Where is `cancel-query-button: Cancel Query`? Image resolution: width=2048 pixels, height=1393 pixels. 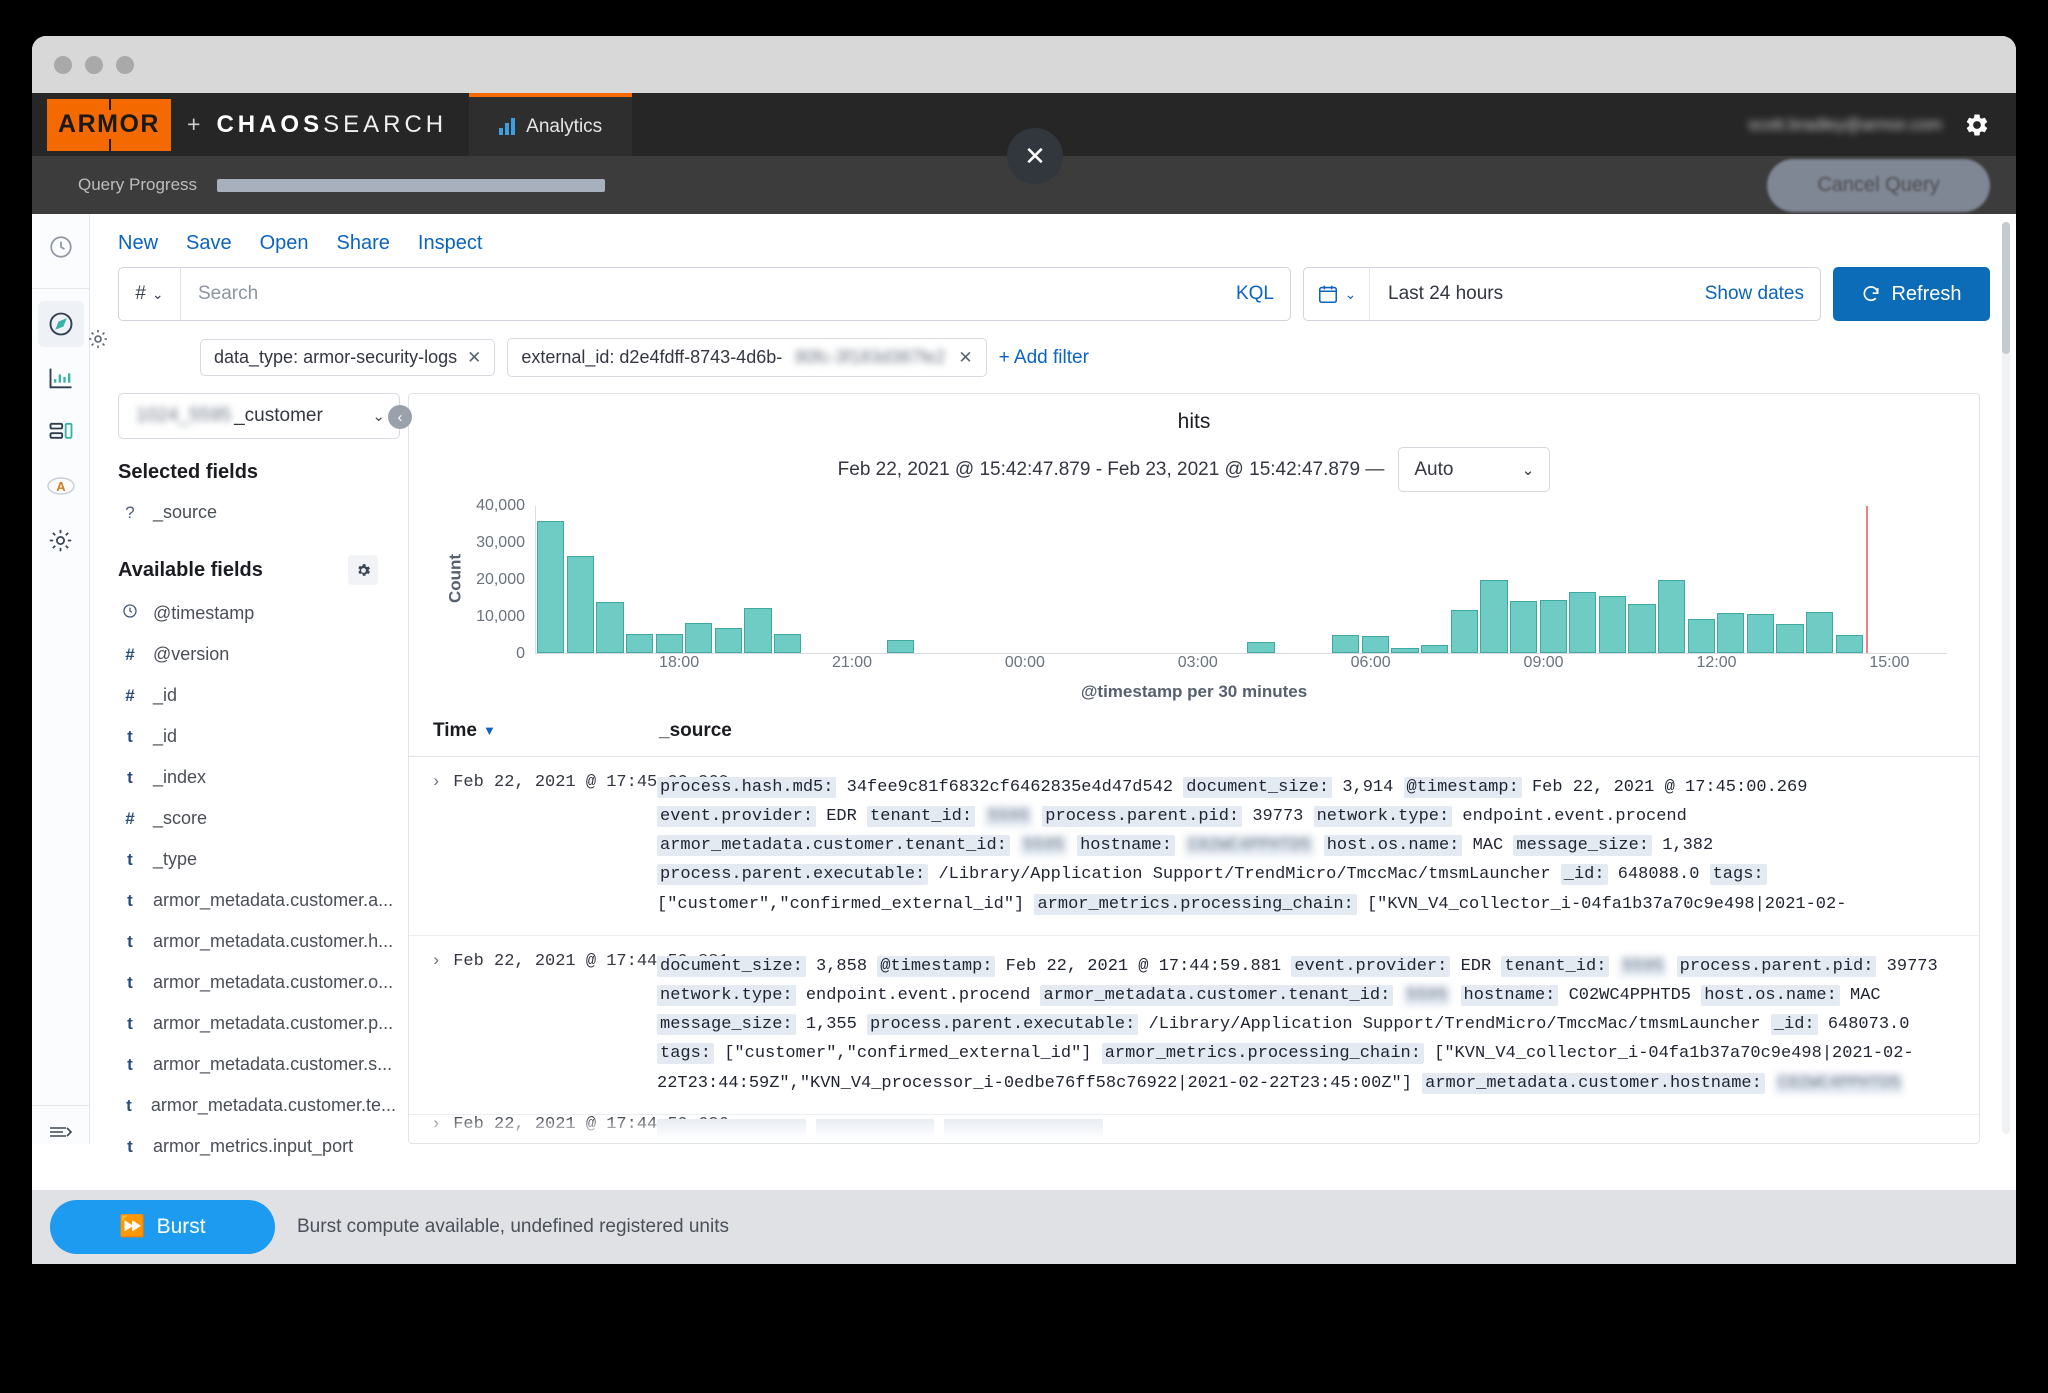 cancel-query-button: Cancel Query is located at coordinates (1878, 185).